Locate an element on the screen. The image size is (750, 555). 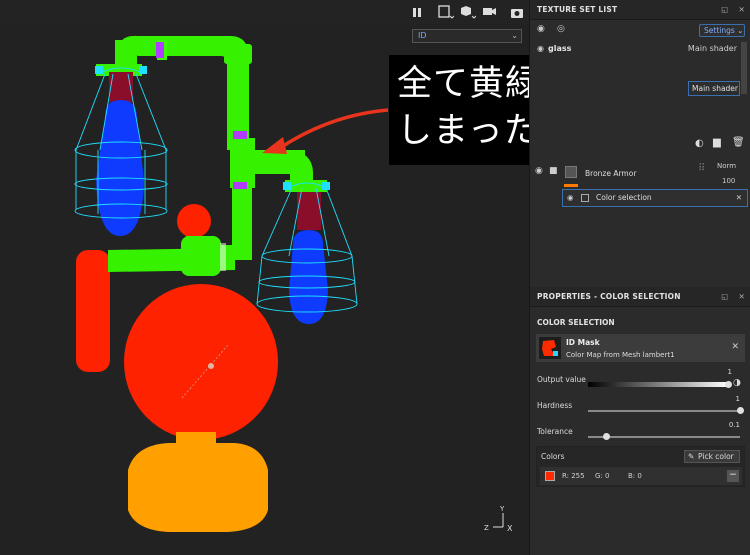
settings-button: Settings ⌄ is located at coordinates (722, 30).